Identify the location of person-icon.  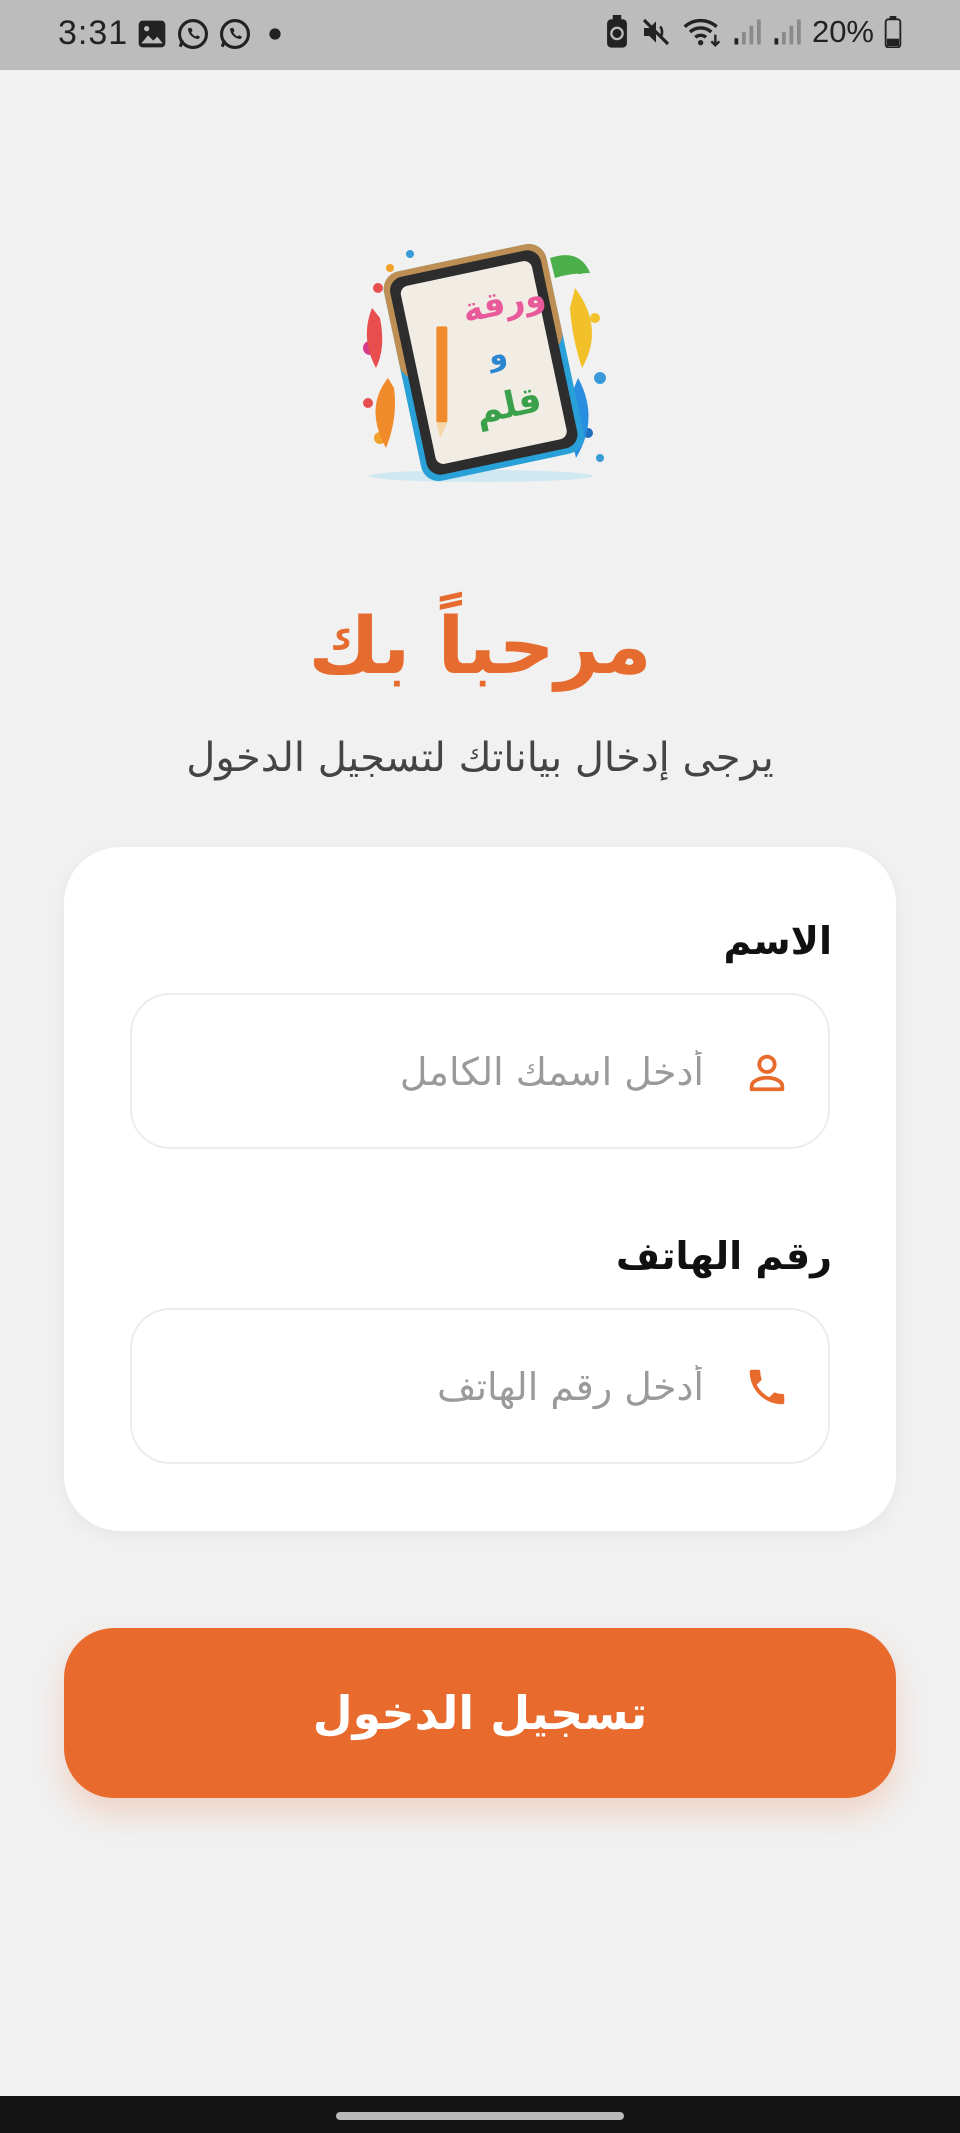
(767, 1072).